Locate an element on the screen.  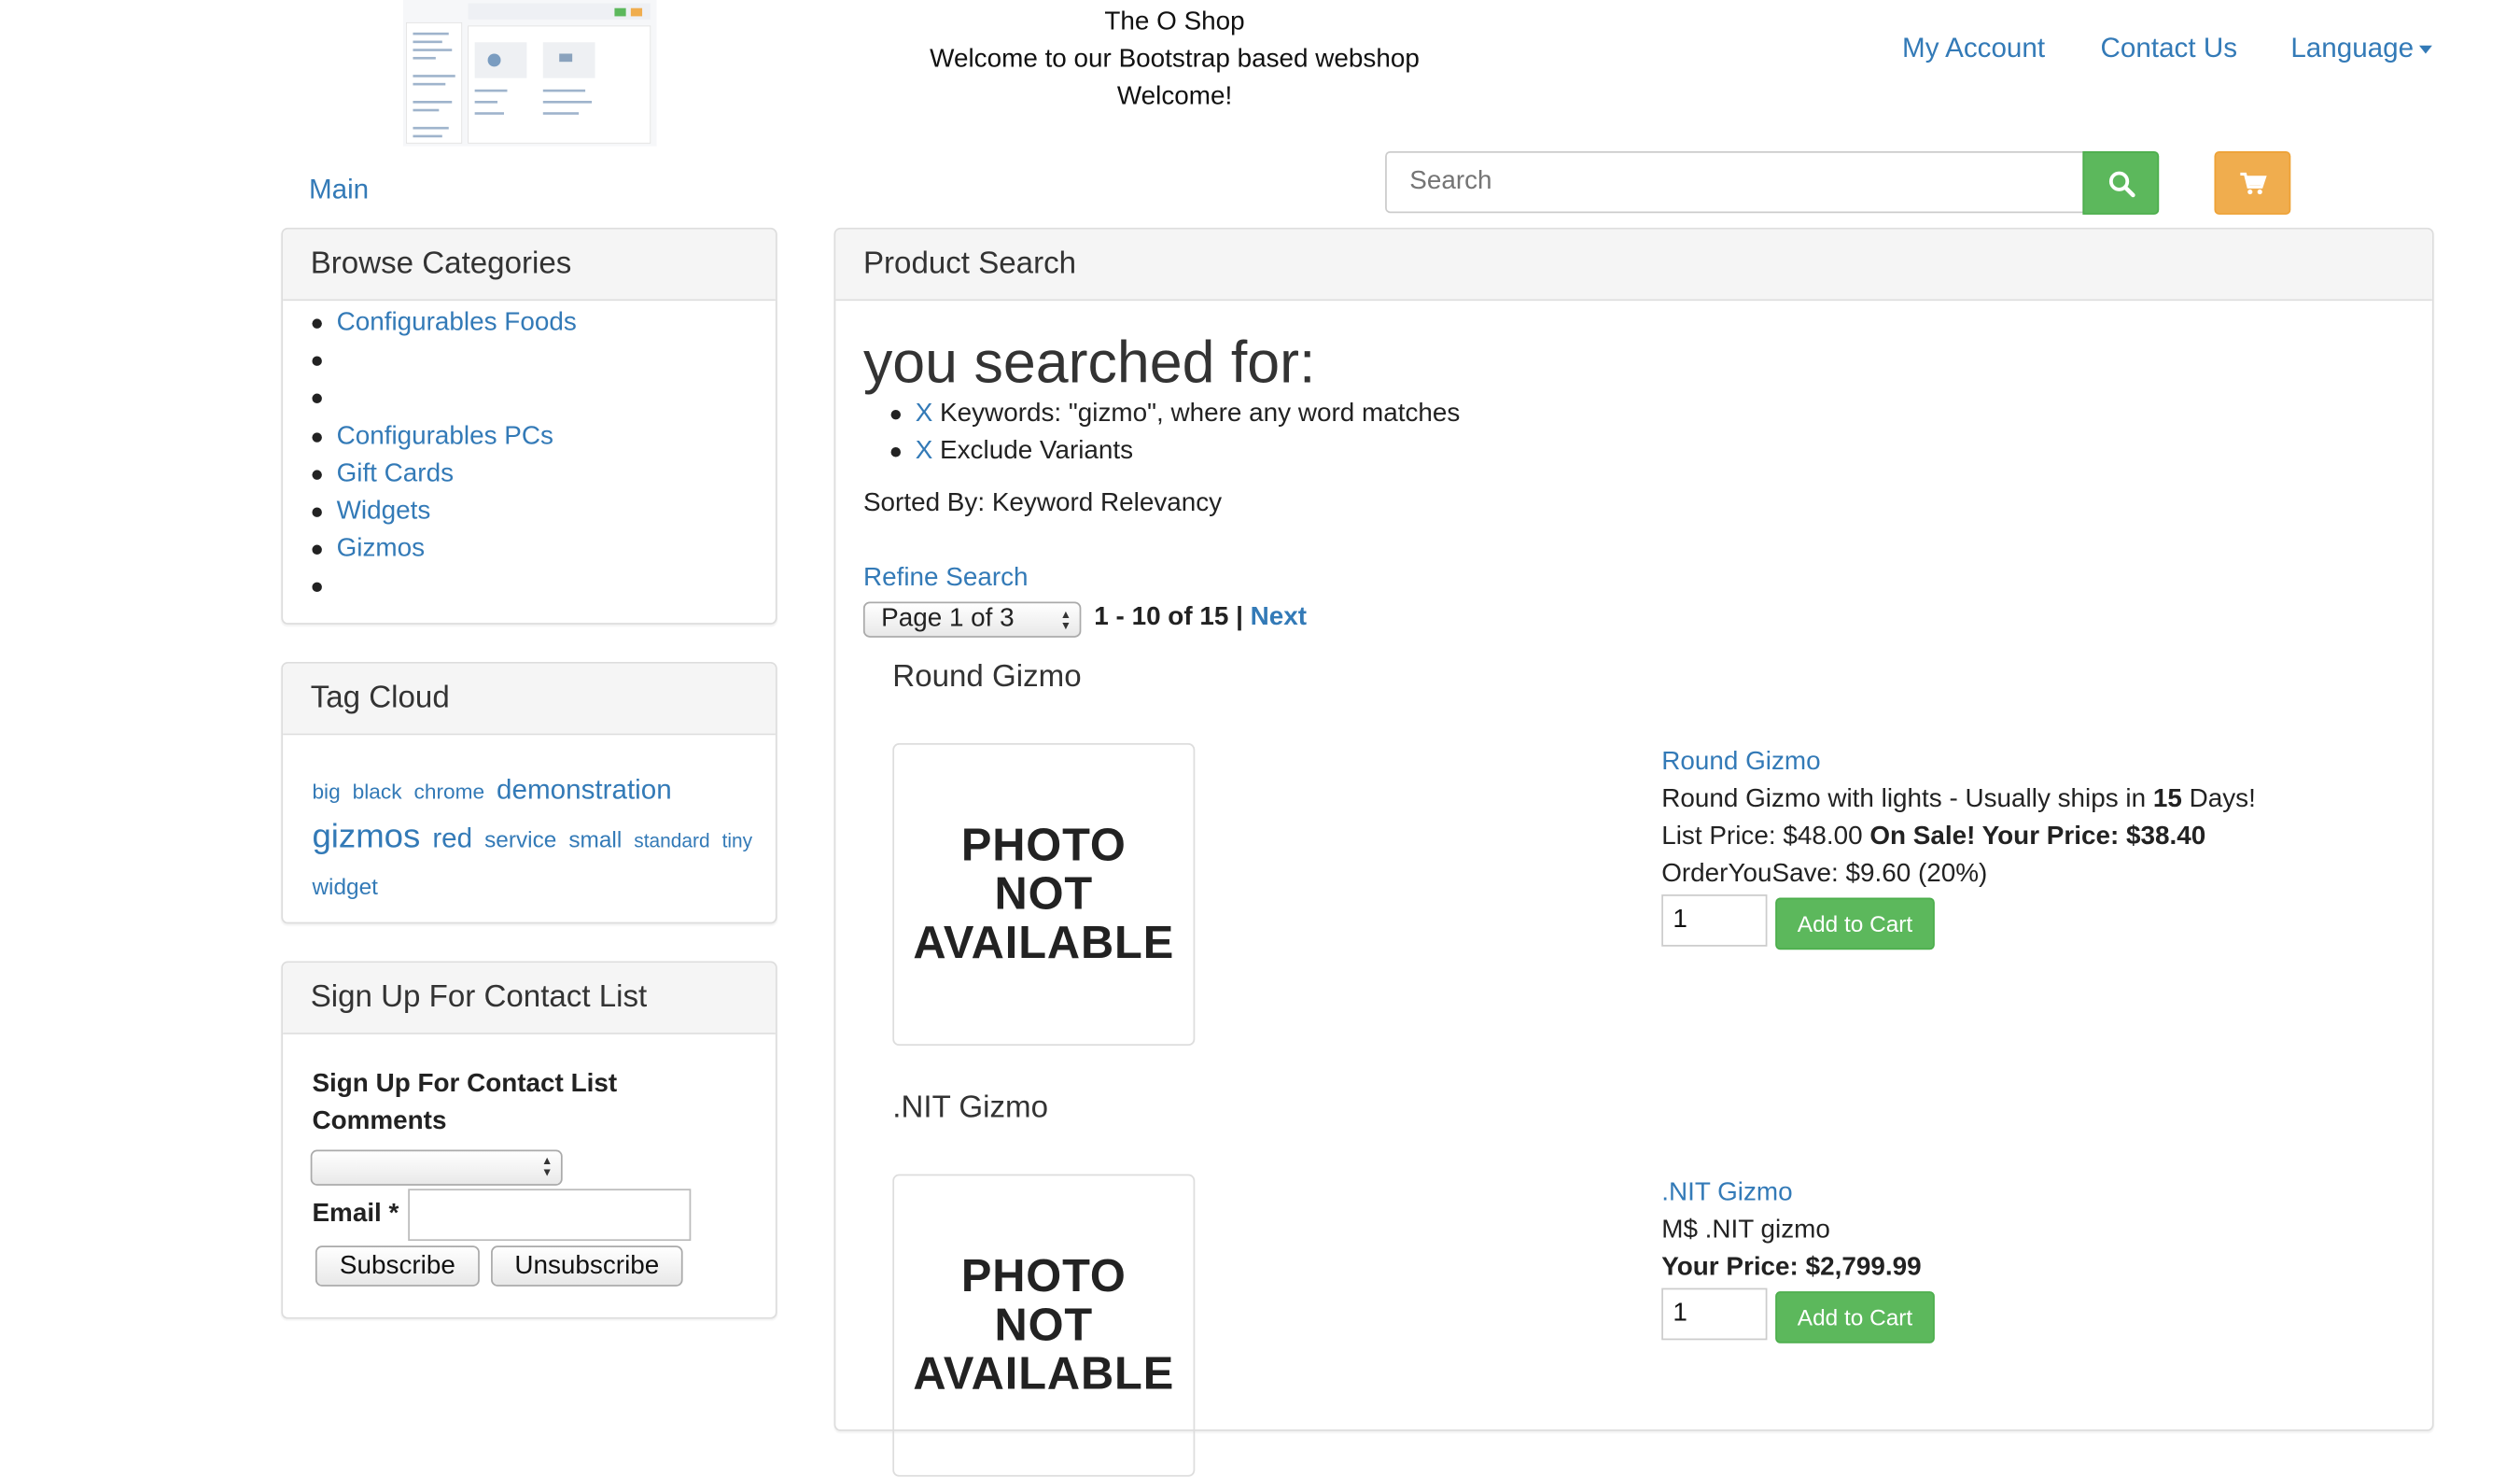
tag-link: service is located at coordinates (520, 839).